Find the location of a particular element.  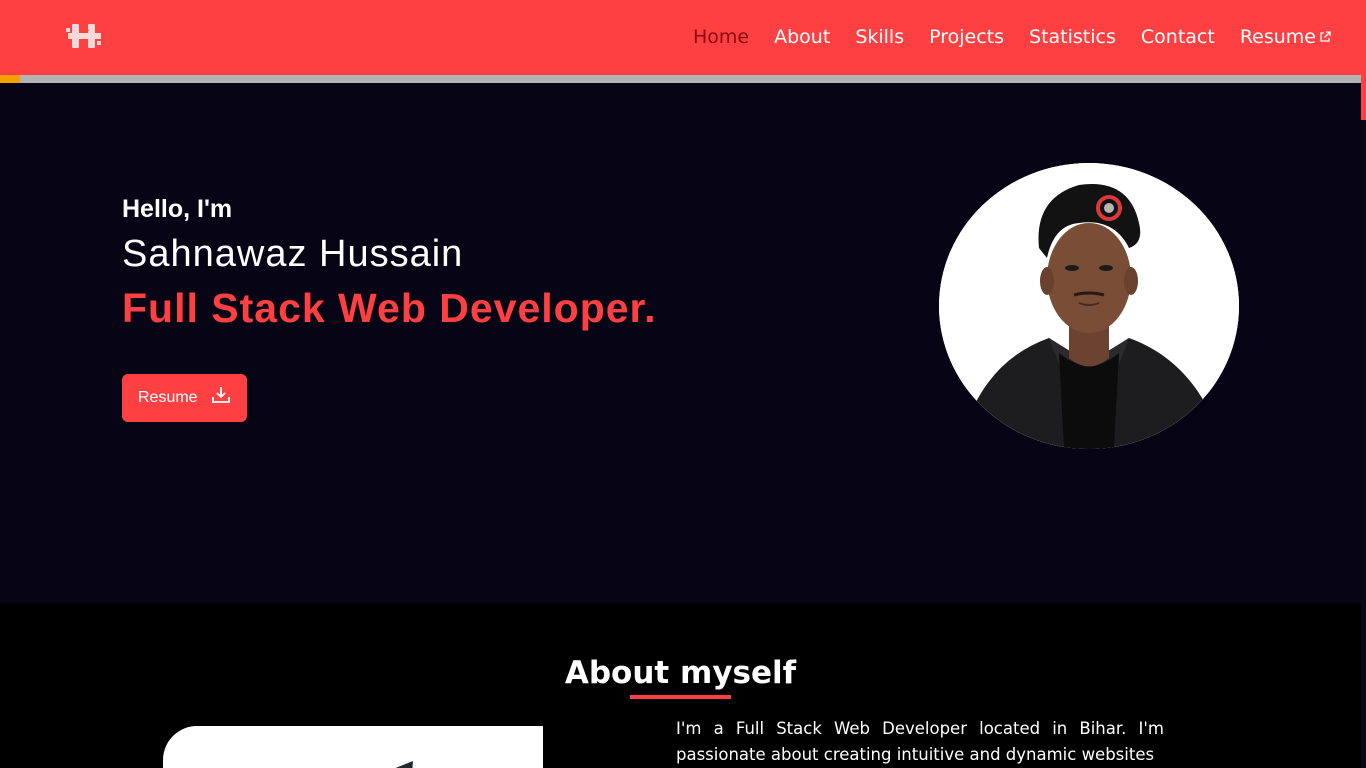

nav-resume: Resume is located at coordinates (1285, 37).